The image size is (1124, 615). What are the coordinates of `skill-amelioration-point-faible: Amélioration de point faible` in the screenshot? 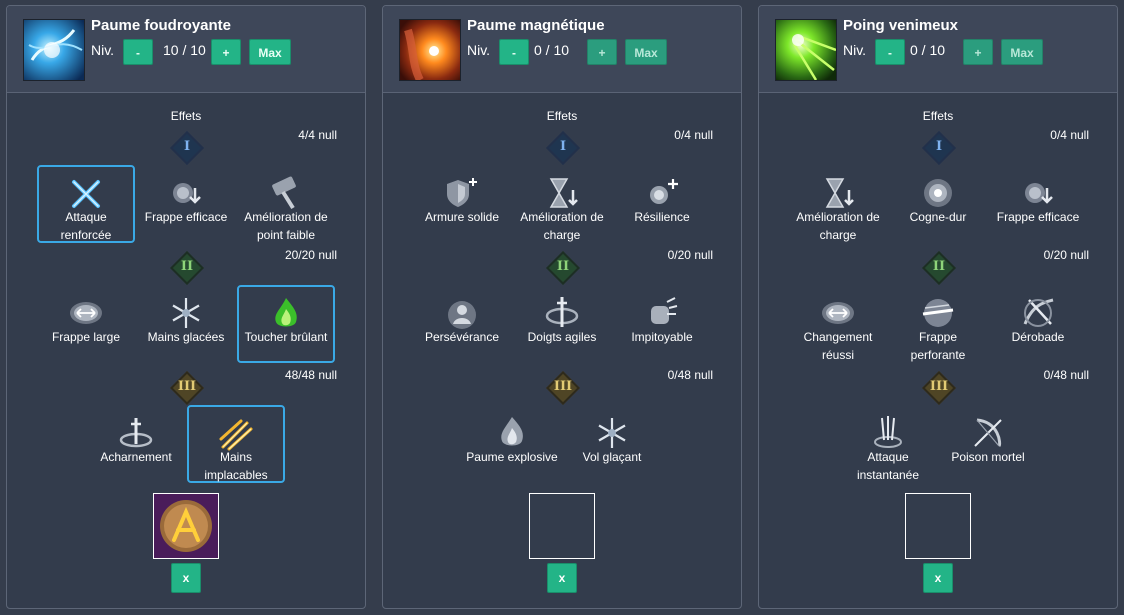 It's located at (286, 204).